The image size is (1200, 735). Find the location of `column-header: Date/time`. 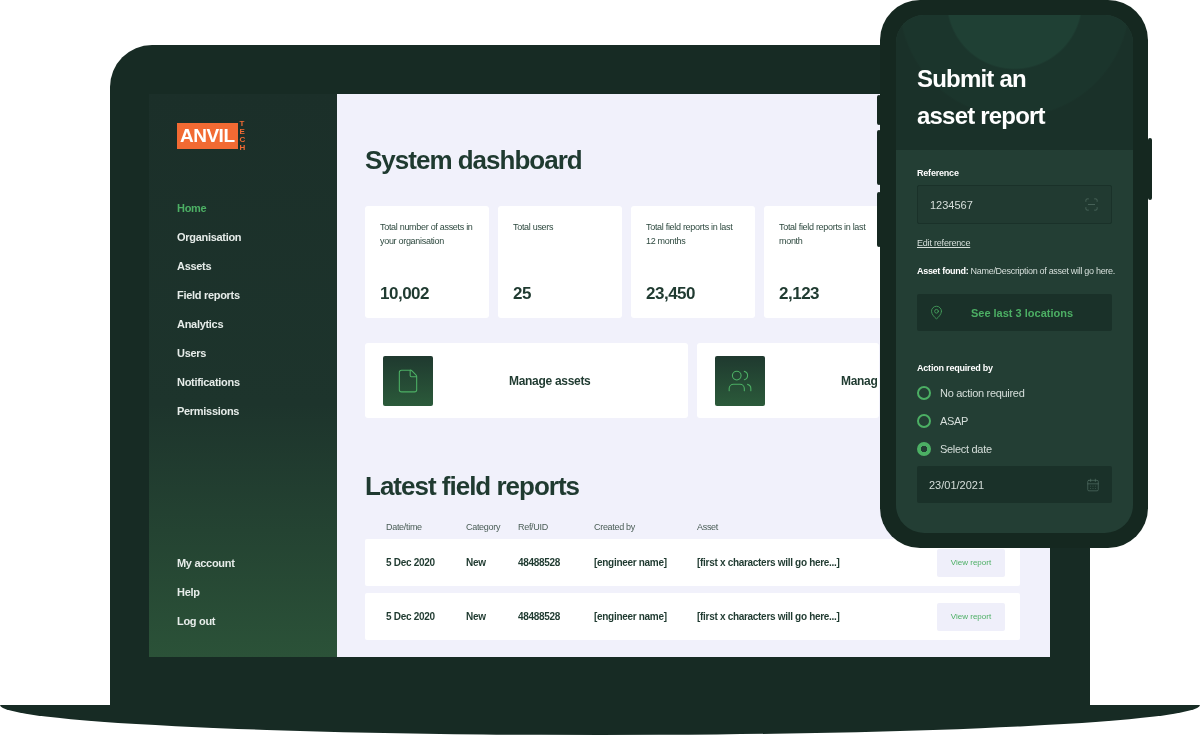

column-header: Date/time is located at coordinates (404, 527).